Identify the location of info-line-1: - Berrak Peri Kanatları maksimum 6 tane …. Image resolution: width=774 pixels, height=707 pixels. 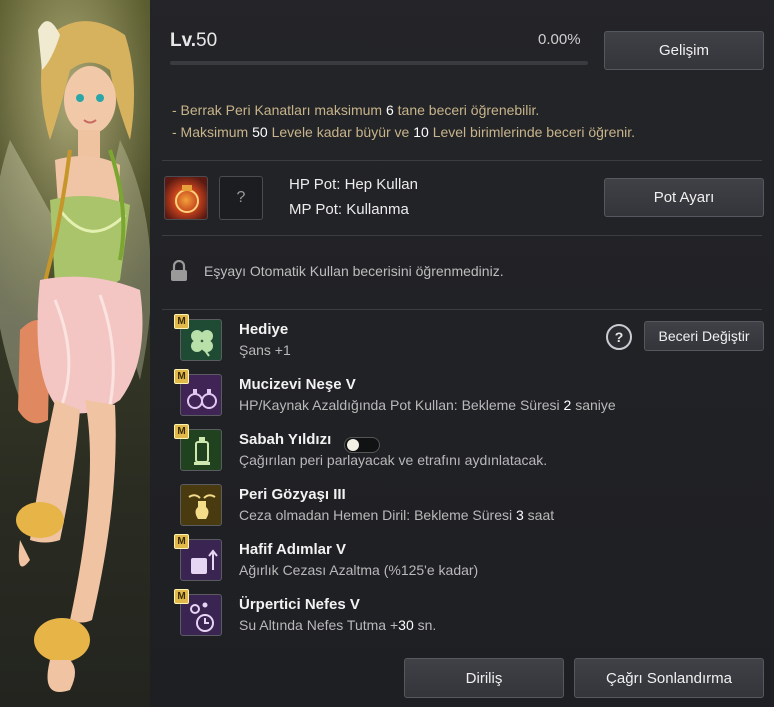
(356, 110).